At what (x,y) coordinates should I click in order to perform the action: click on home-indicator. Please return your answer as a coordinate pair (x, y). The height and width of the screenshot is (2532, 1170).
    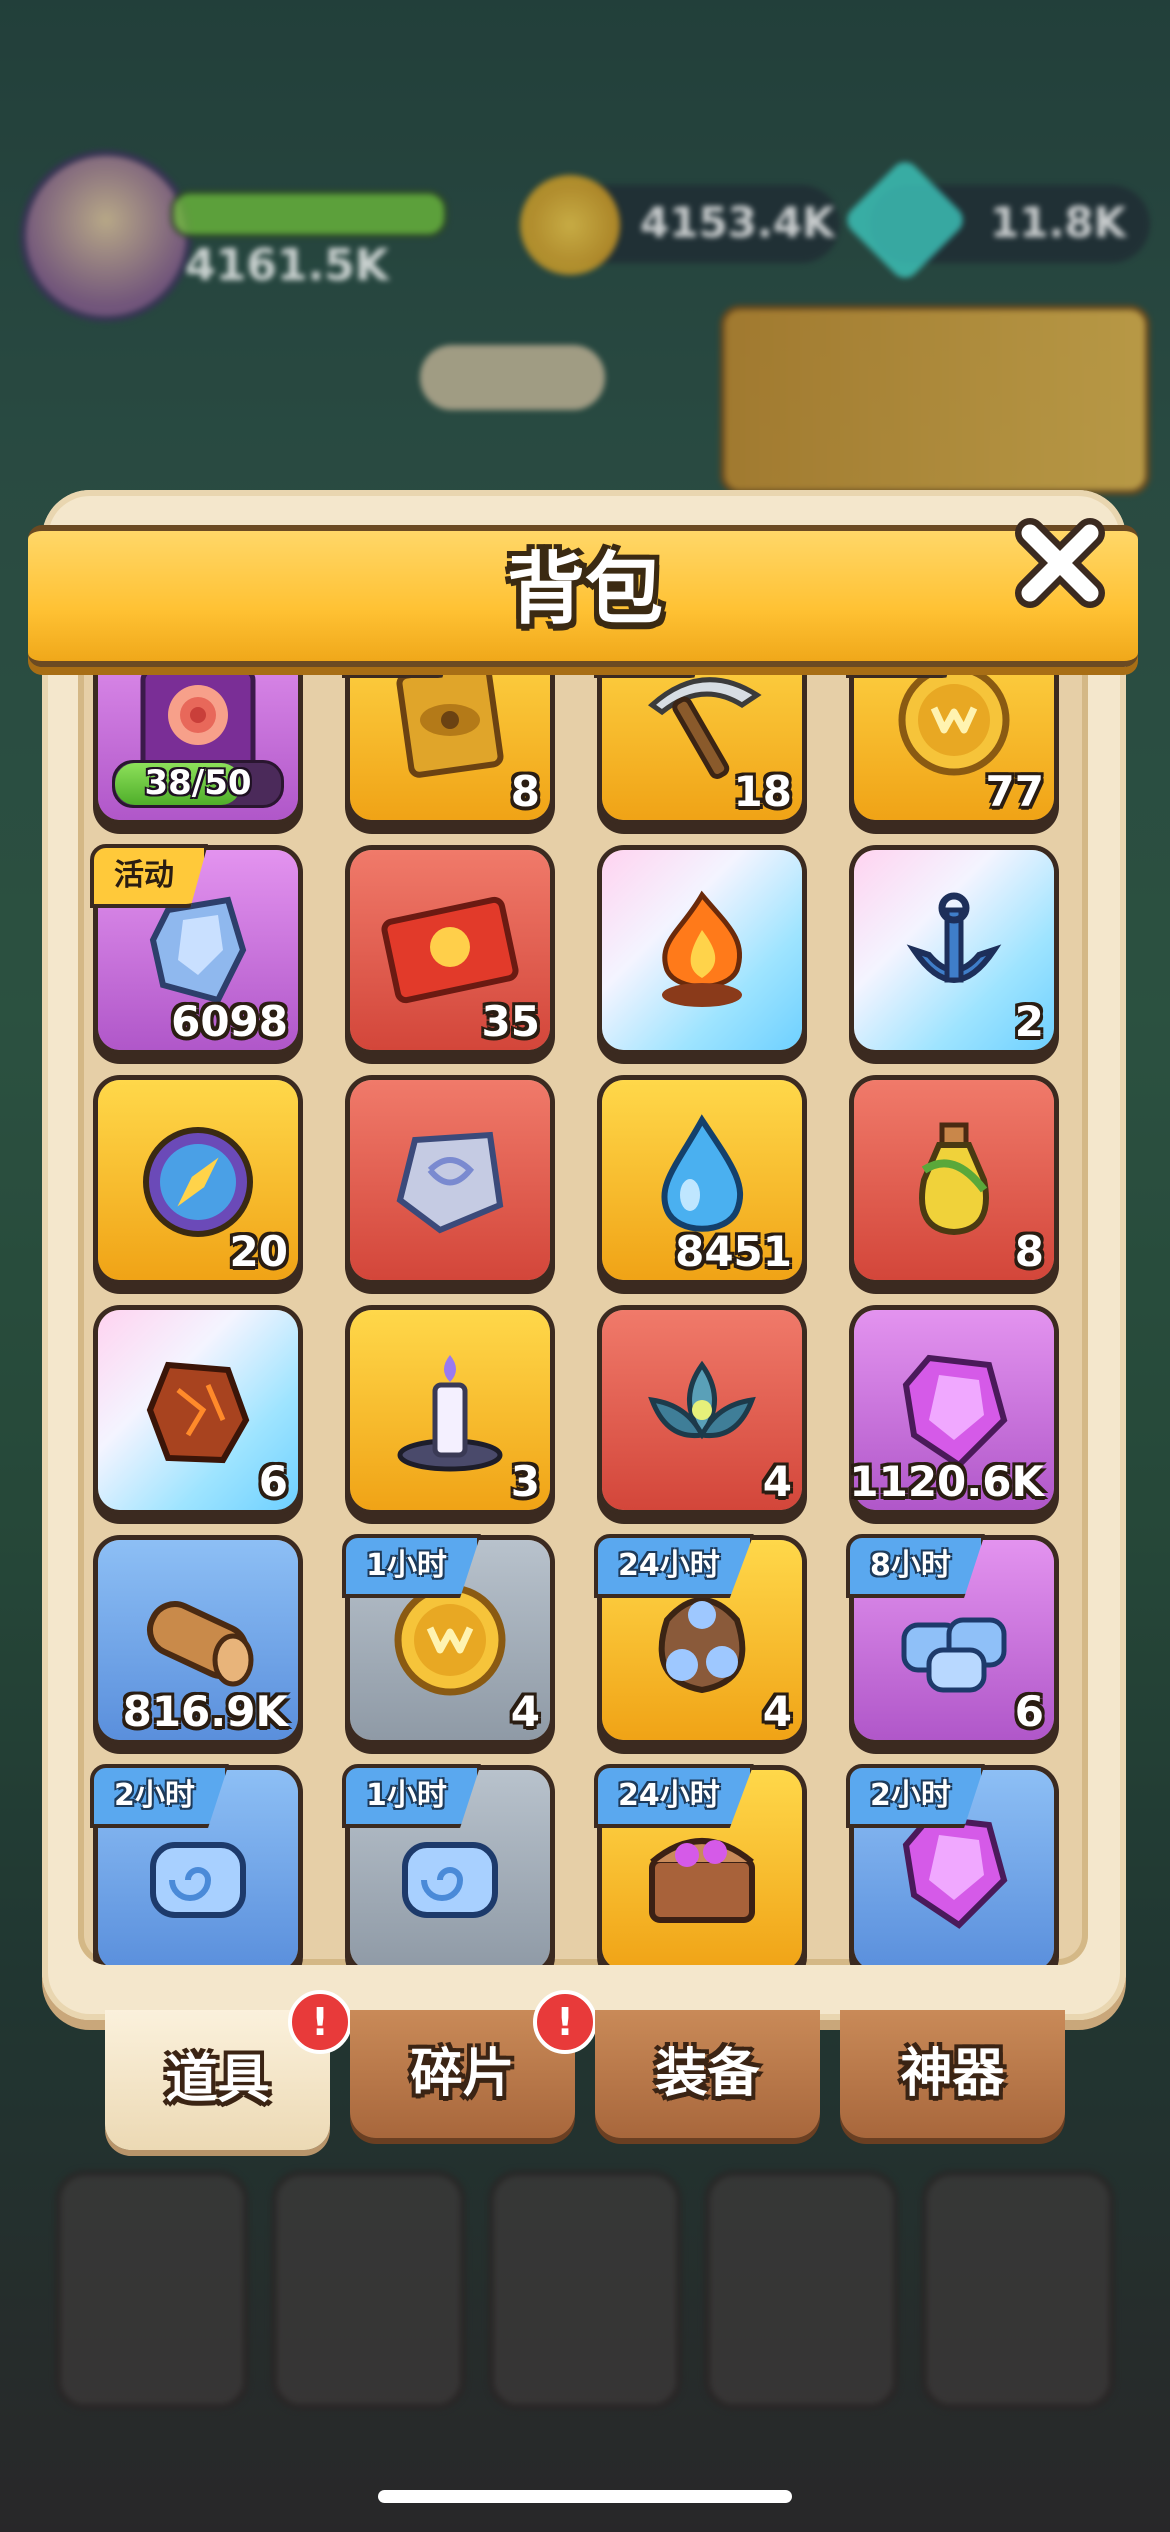
    Looking at the image, I should click on (585, 2496).